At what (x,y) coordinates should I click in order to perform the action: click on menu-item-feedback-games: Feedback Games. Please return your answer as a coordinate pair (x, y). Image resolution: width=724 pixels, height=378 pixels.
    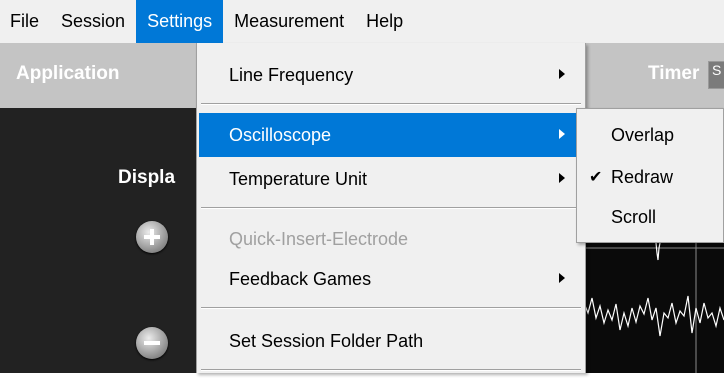
    Looking at the image, I should click on (391, 279).